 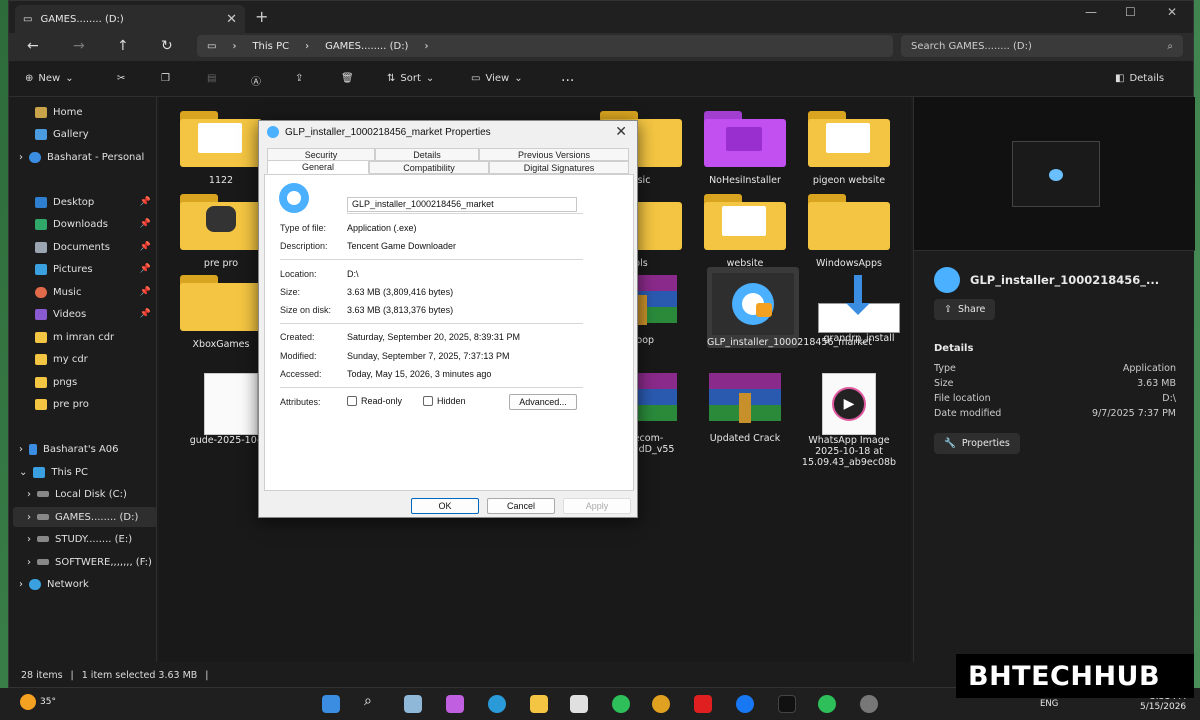 I want to click on sidebar-item-gallery: Gallery, so click(x=102, y=134).